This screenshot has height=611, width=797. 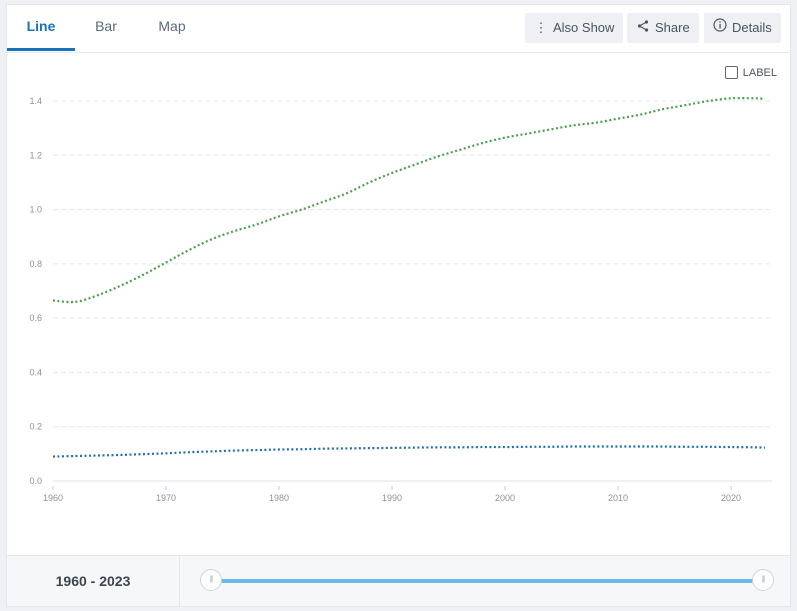 I want to click on y-tick-label: 0.6, so click(x=35, y=318).